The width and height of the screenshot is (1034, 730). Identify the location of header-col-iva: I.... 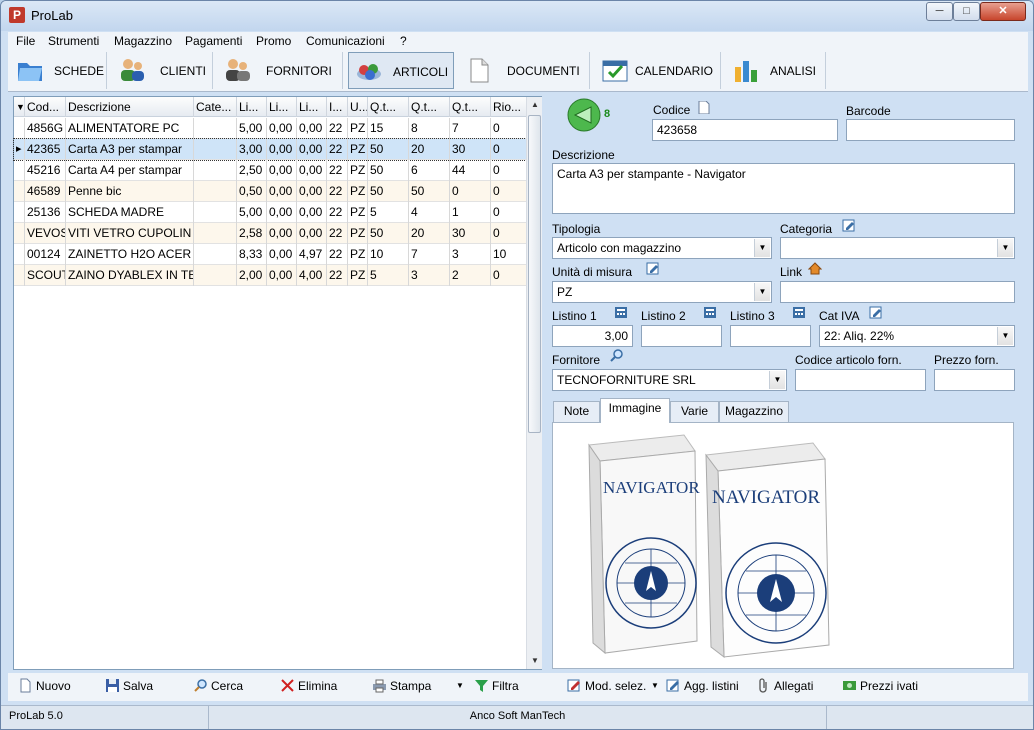
(337, 107).